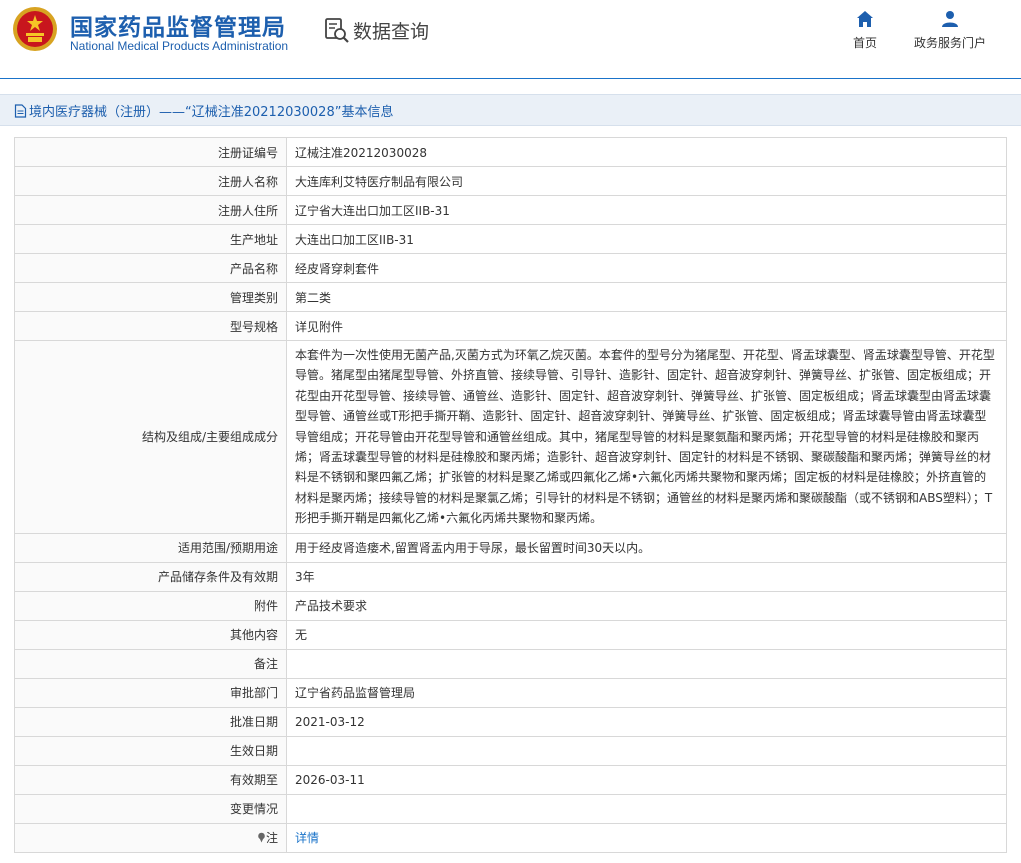 The image size is (1021, 863). Describe the element at coordinates (150, 605) in the screenshot. I see `row-label: 附件` at that location.